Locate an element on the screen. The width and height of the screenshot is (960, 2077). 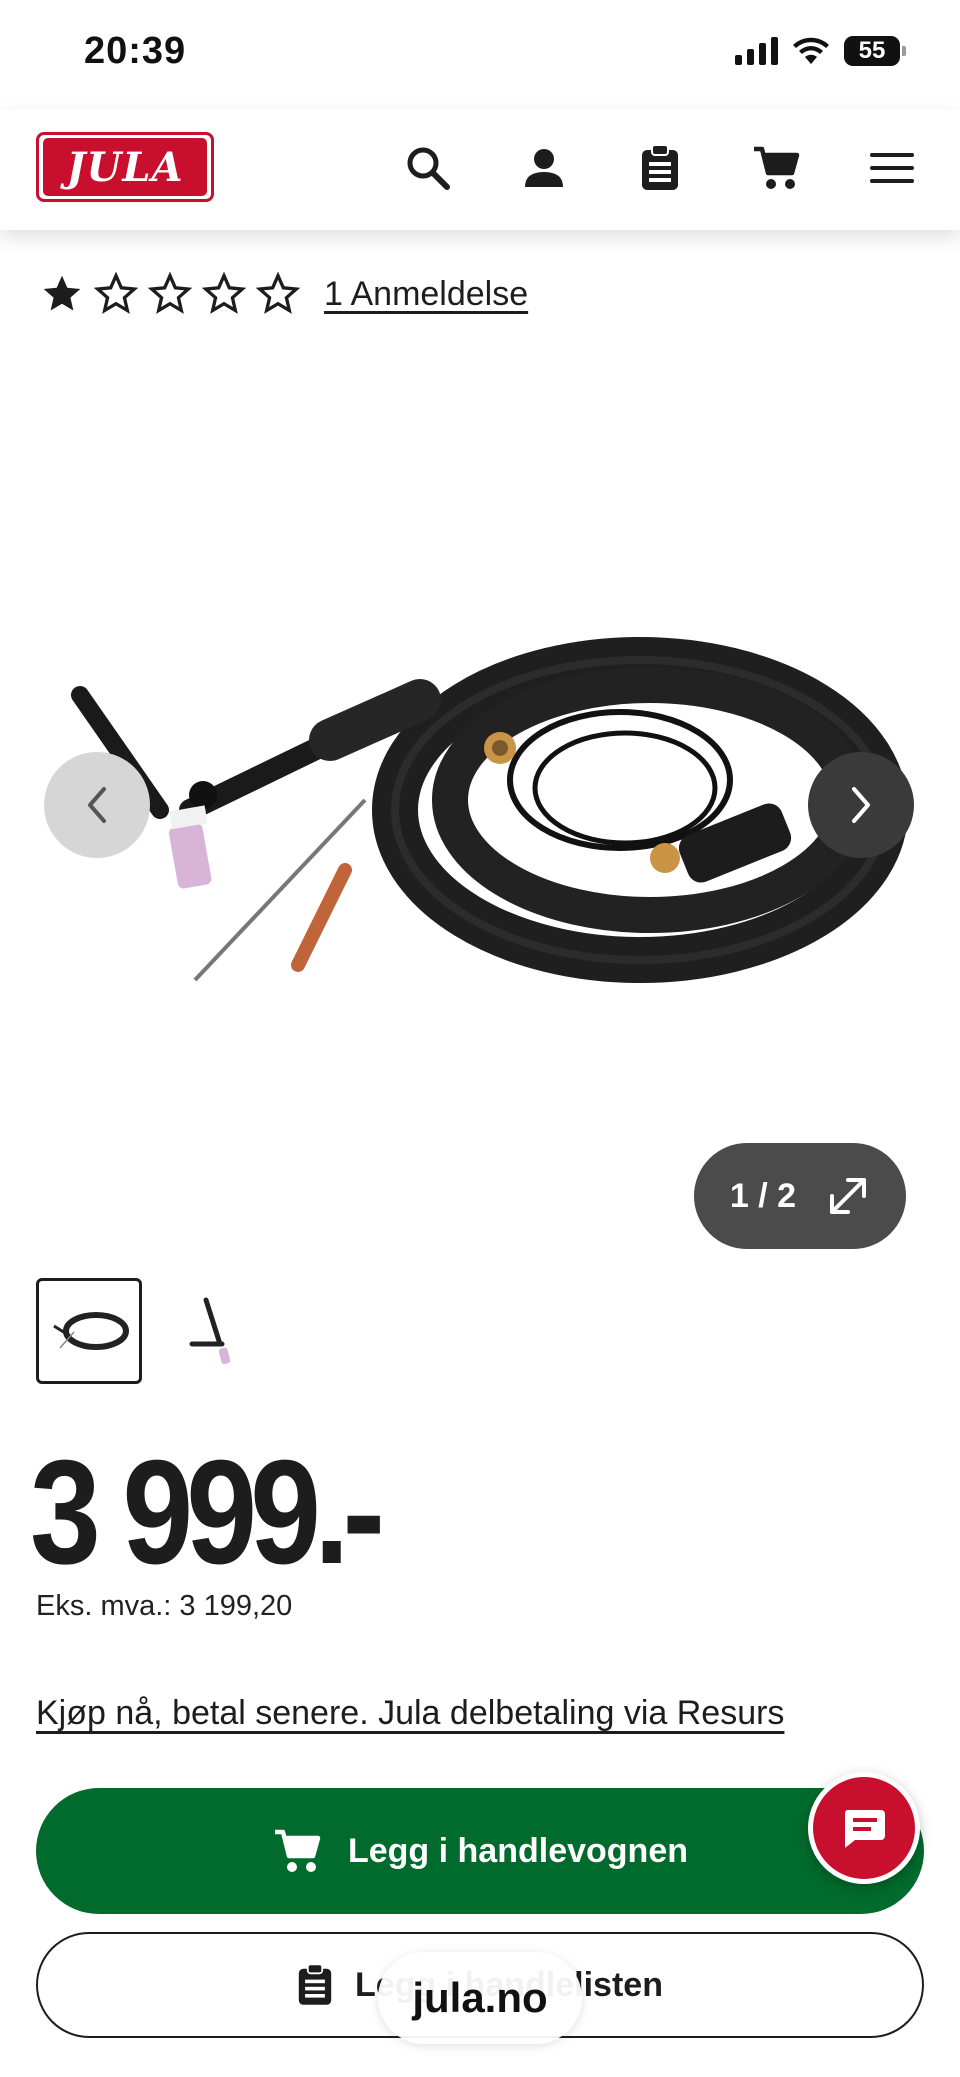
shopping-list-button is located at coordinates (660, 168).